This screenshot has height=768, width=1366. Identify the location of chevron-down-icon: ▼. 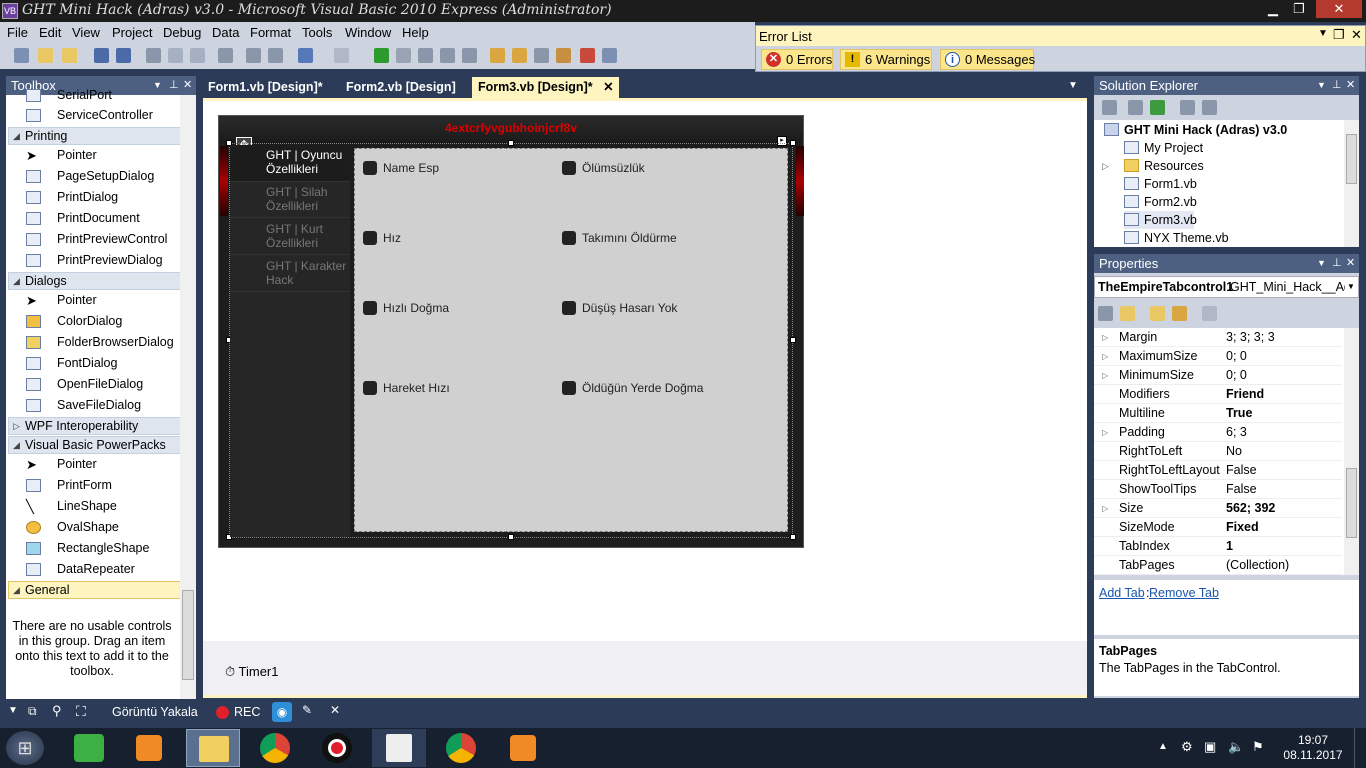
(1351, 287).